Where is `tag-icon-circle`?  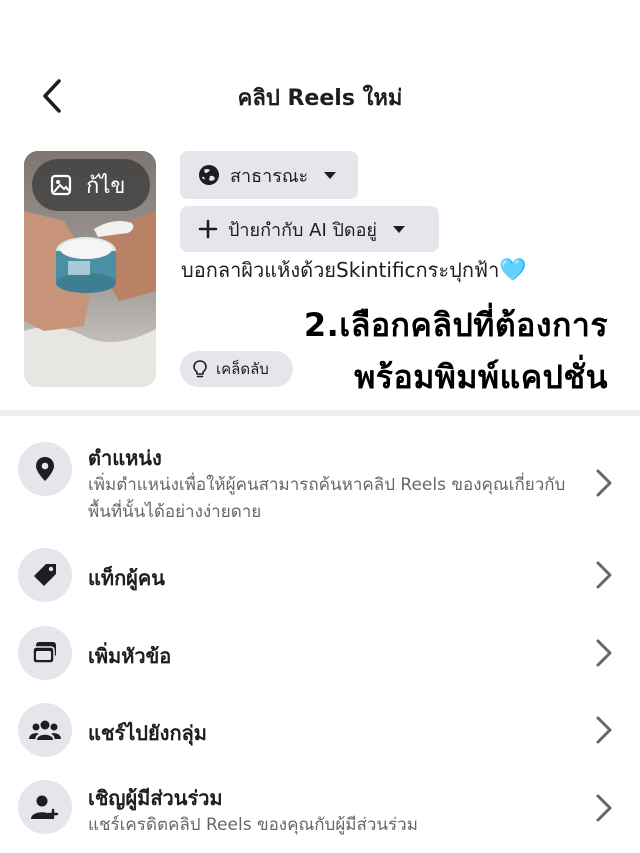 tag-icon-circle is located at coordinates (45, 575).